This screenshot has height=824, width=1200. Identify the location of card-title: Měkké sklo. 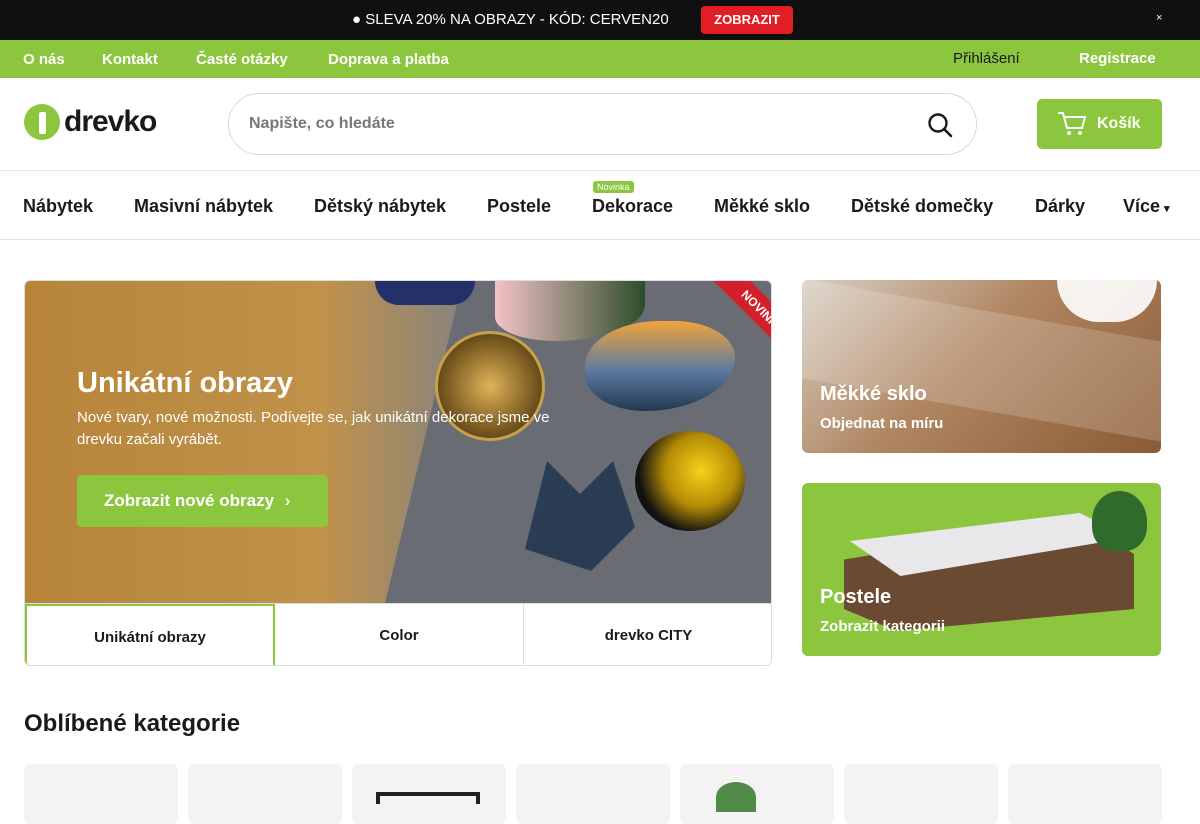
(873, 394).